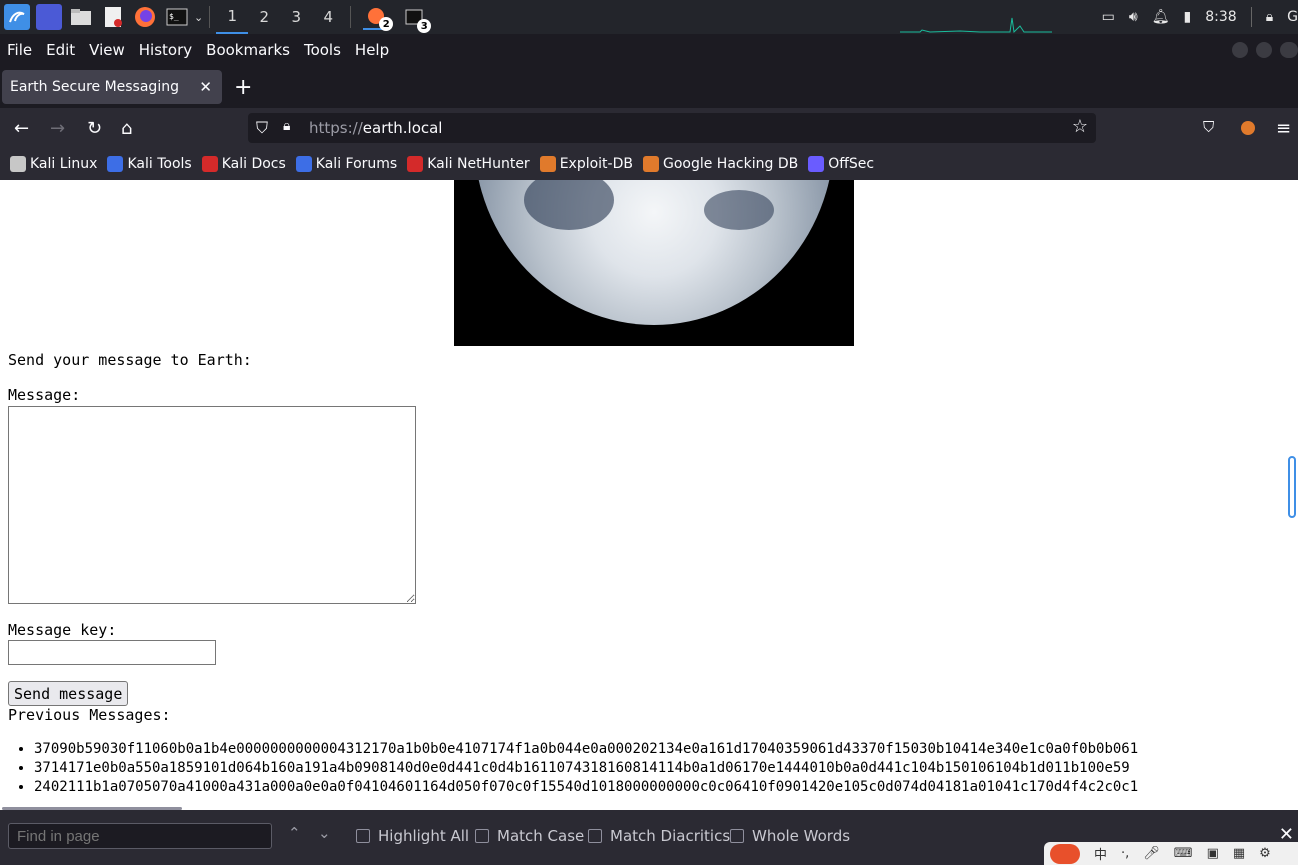  What do you see at coordinates (1292, 487) in the screenshot?
I see `vertical-scrollbar` at bounding box center [1292, 487].